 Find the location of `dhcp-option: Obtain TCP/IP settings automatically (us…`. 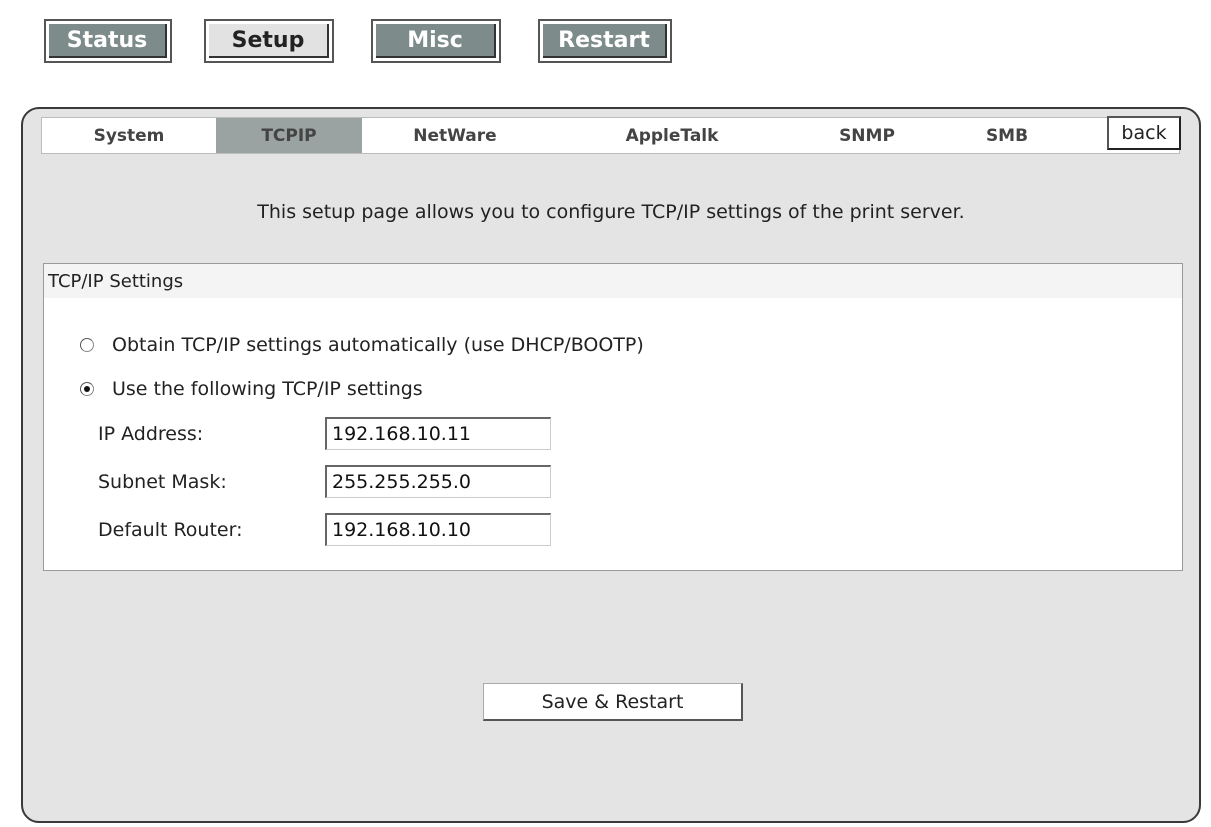

dhcp-option: Obtain TCP/IP settings automatically (us… is located at coordinates (362, 345).